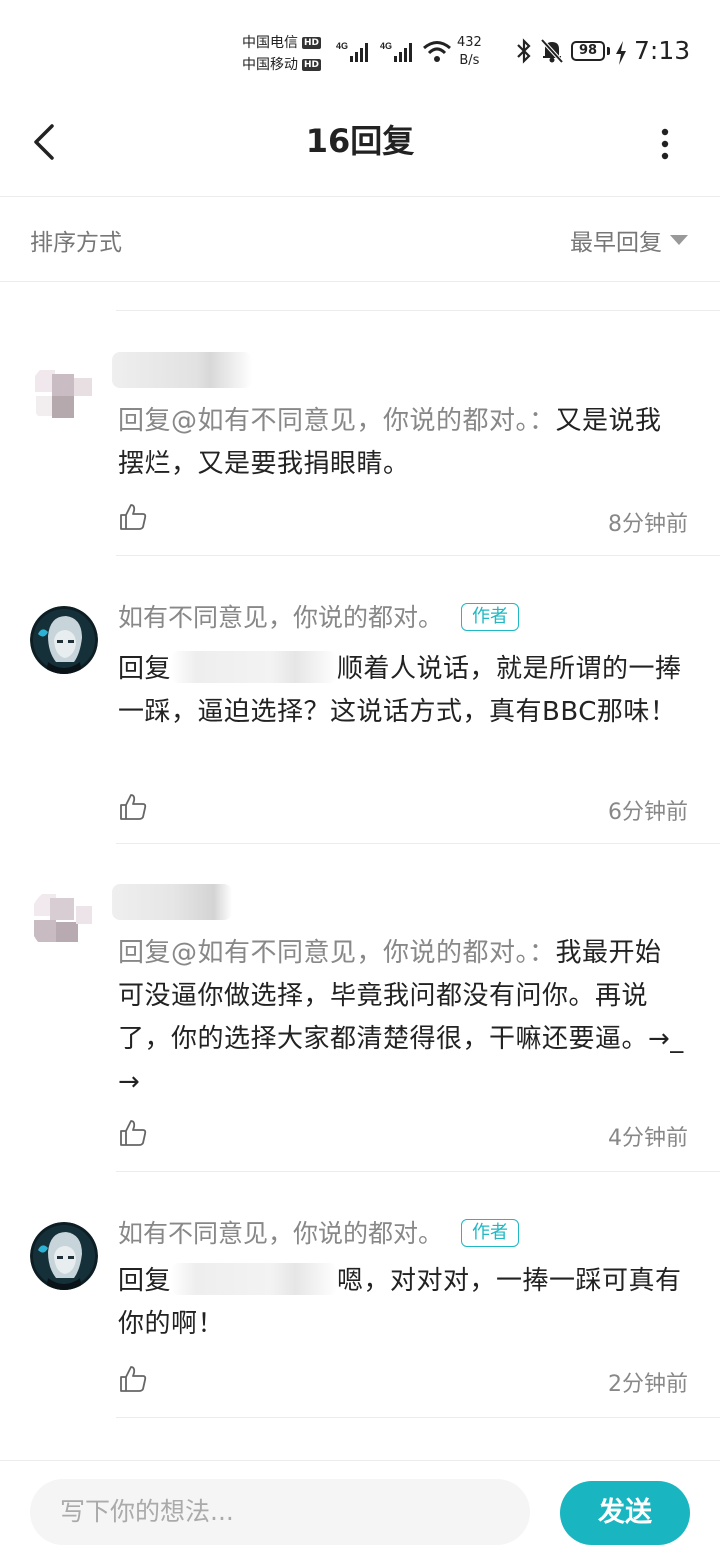 This screenshot has width=720, height=1561. Describe the element at coordinates (679, 240) in the screenshot. I see `caret-down-icon` at that location.